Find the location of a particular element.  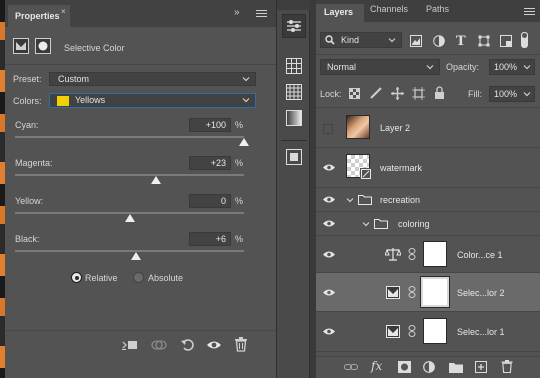

fx-icon: fx is located at coordinates (376, 366).